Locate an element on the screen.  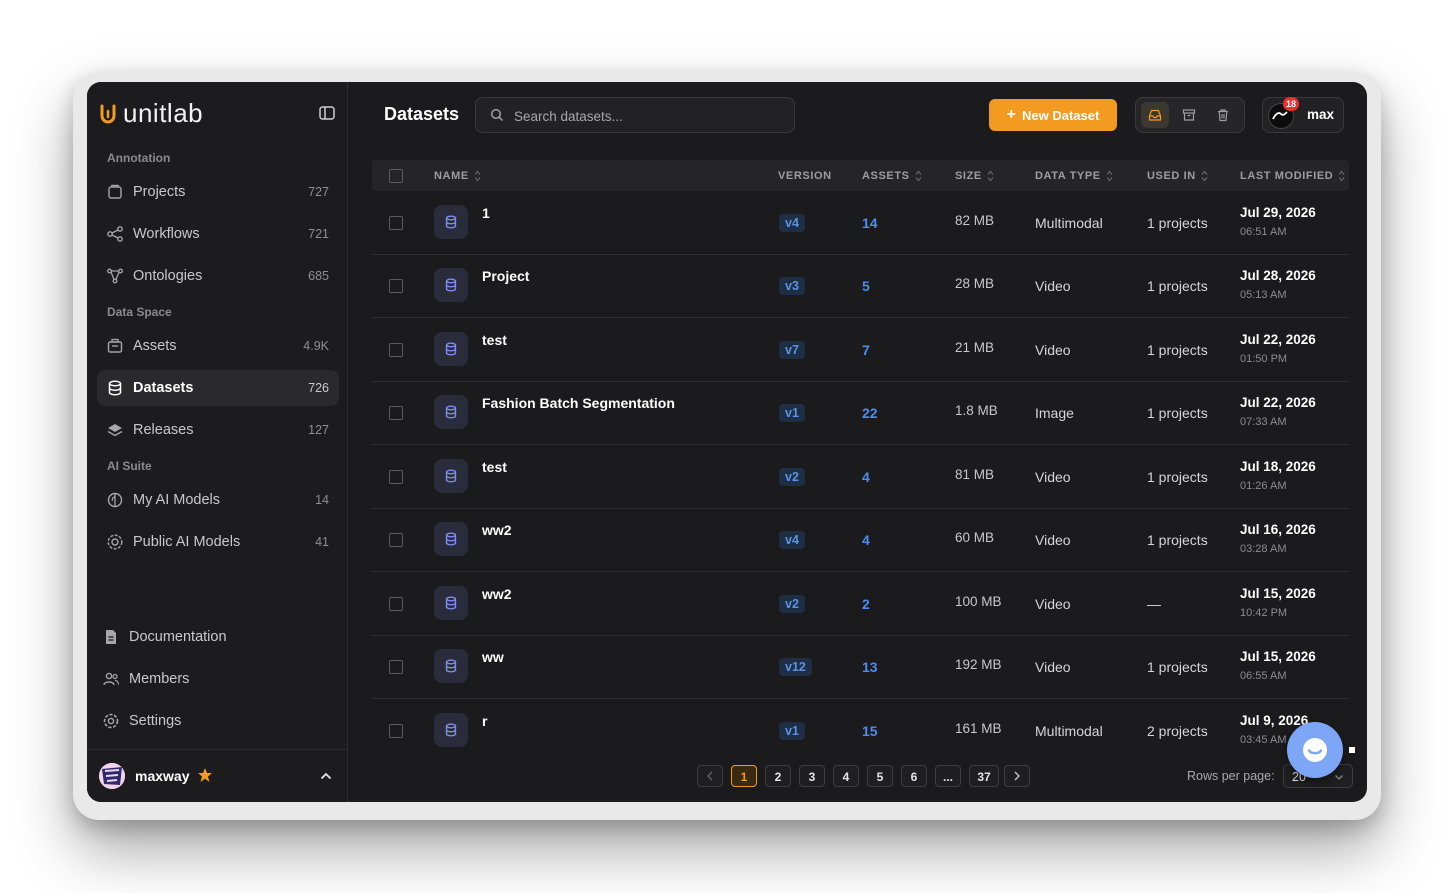
page-button-4: 4 is located at coordinates (846, 776).